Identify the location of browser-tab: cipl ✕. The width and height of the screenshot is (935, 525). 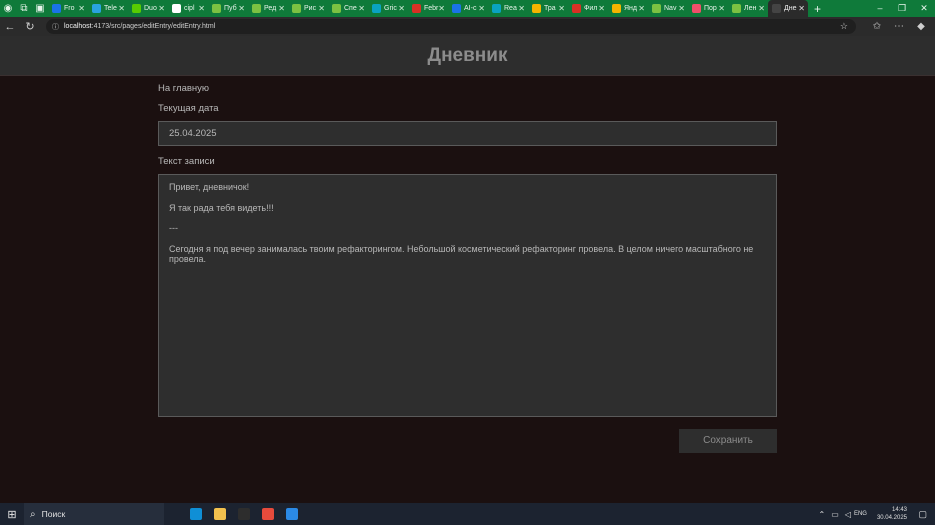
(188, 8).